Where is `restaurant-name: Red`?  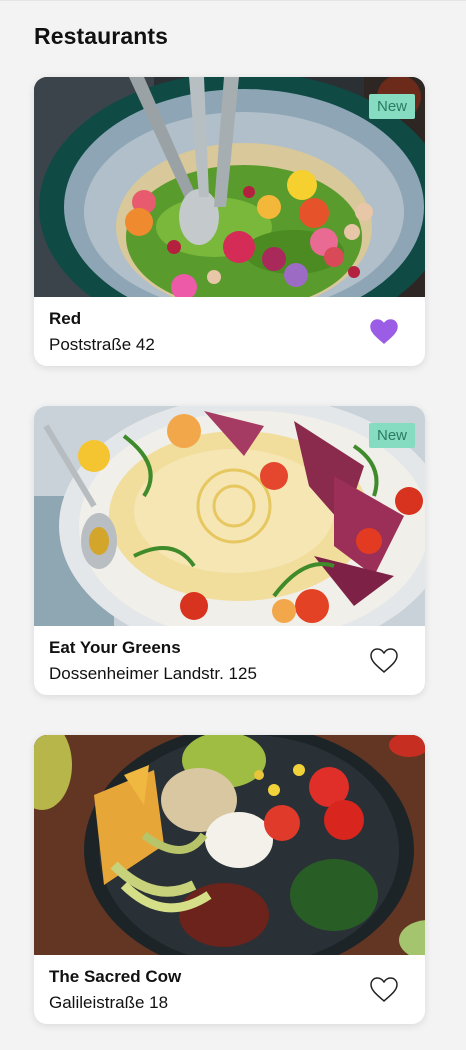 restaurant-name: Red is located at coordinates (65, 318).